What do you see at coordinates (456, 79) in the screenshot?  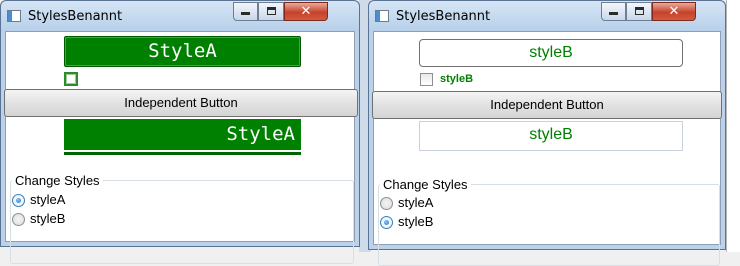 I see `styled-checkbox-label: styleB` at bounding box center [456, 79].